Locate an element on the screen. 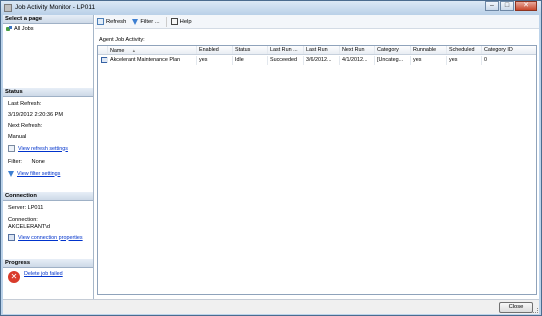 Image resolution: width=542 pixels, height=316 pixels. cell-runnable: yes is located at coordinates (429, 60).